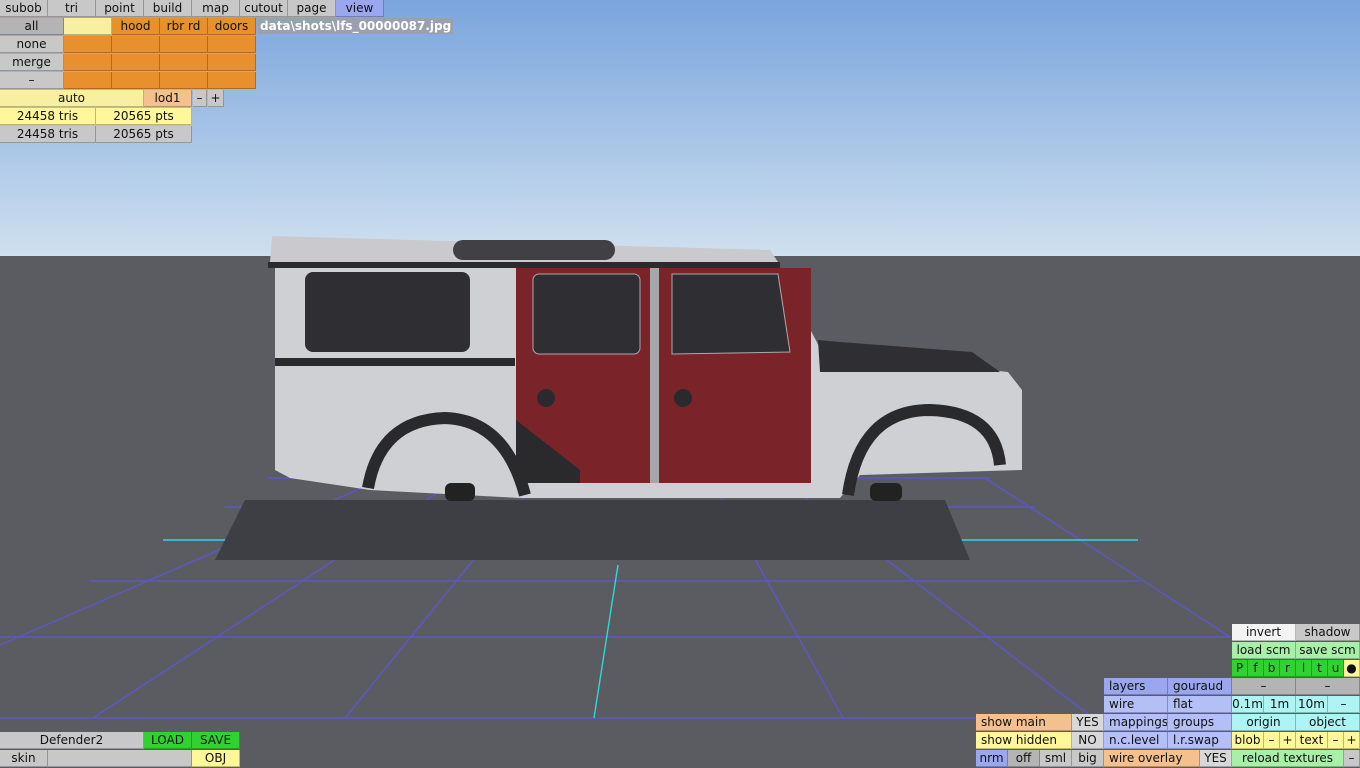 Image resolution: width=1360 pixels, height=768 pixels. Describe the element at coordinates (32, 62) in the screenshot. I see `group-merge-button: merge` at that location.